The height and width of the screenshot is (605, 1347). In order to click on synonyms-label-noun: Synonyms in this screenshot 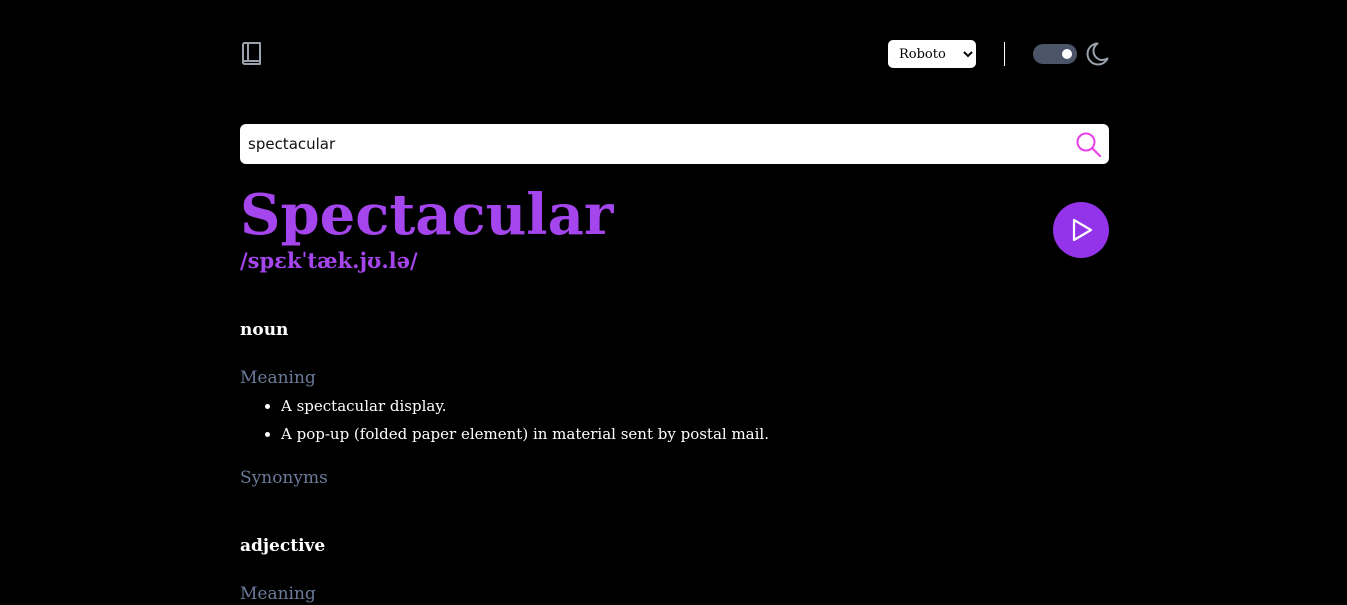, I will do `click(284, 478)`.